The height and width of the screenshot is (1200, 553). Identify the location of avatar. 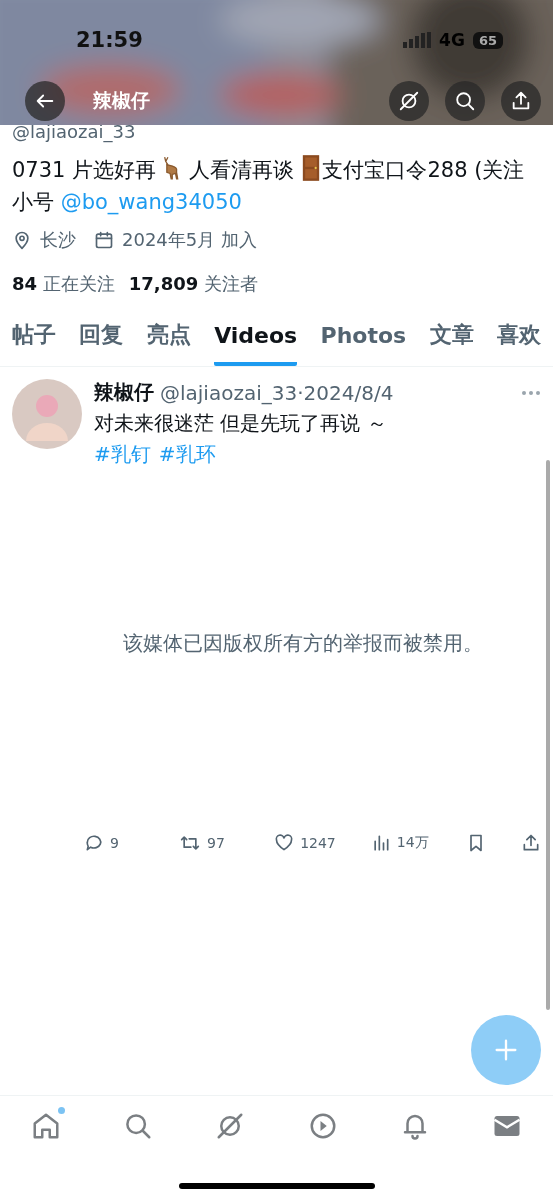
(47, 414).